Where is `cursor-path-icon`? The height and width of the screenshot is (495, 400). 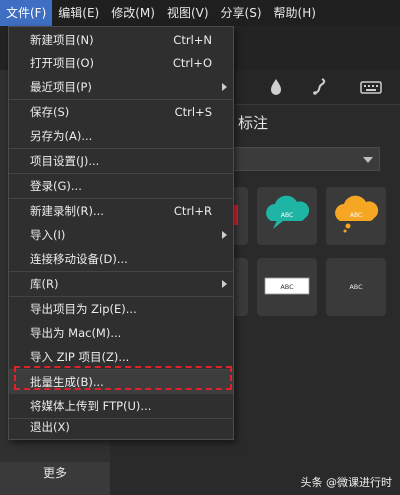
cursor-path-icon is located at coordinates (320, 87).